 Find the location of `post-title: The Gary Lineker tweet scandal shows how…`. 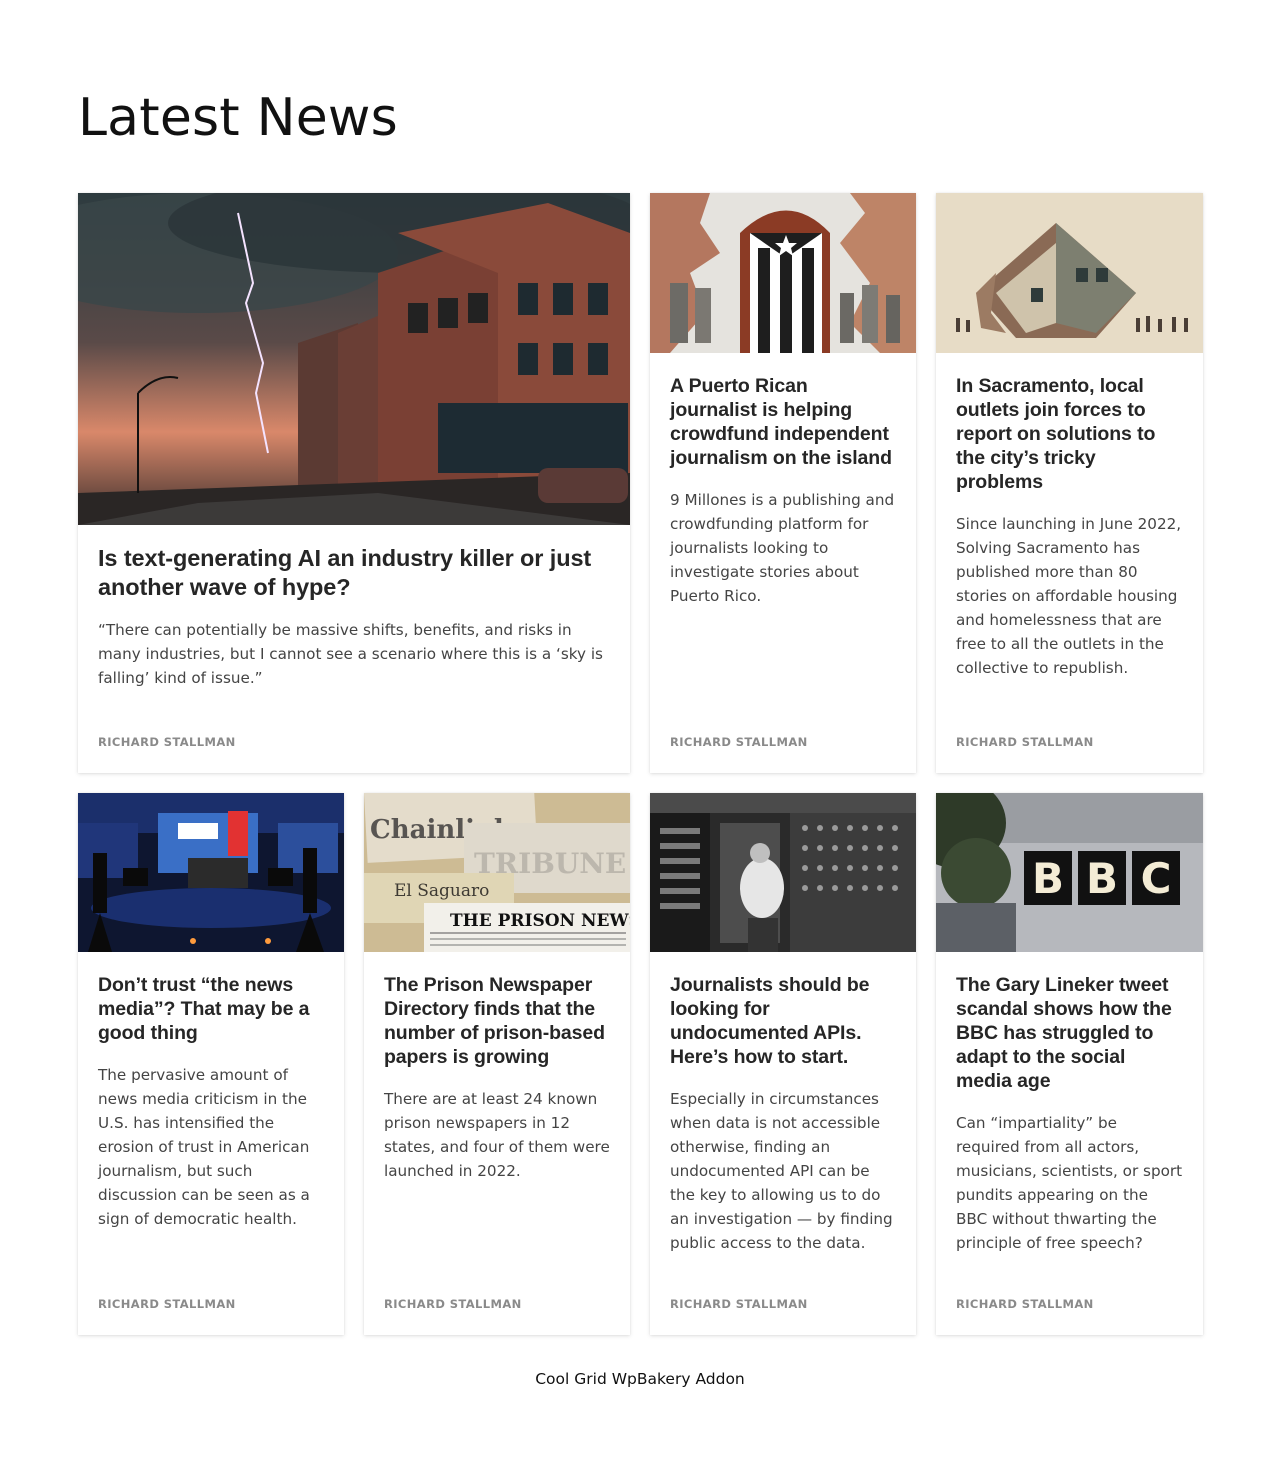

post-title: The Gary Lineker tweet scandal shows how… is located at coordinates (1069, 1033).